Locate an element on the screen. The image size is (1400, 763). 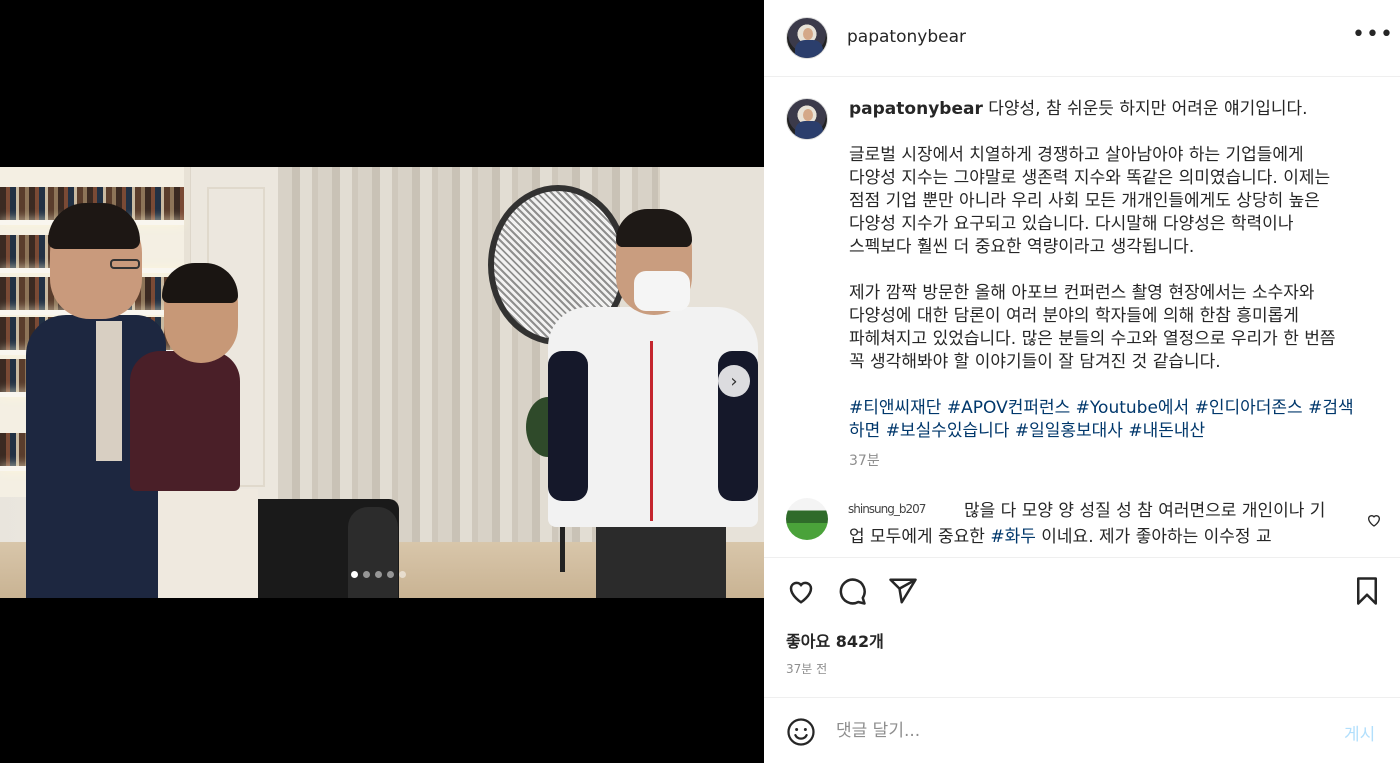
person-middle is located at coordinates (194, 430).